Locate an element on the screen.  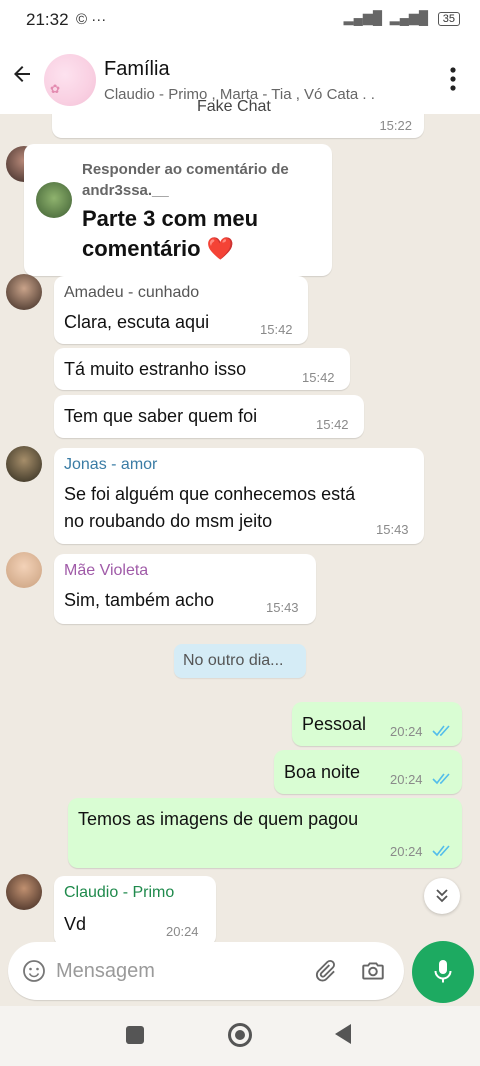
message-bubble: Tem que saber quem foi 15:42 is located at coordinates (209, 416).